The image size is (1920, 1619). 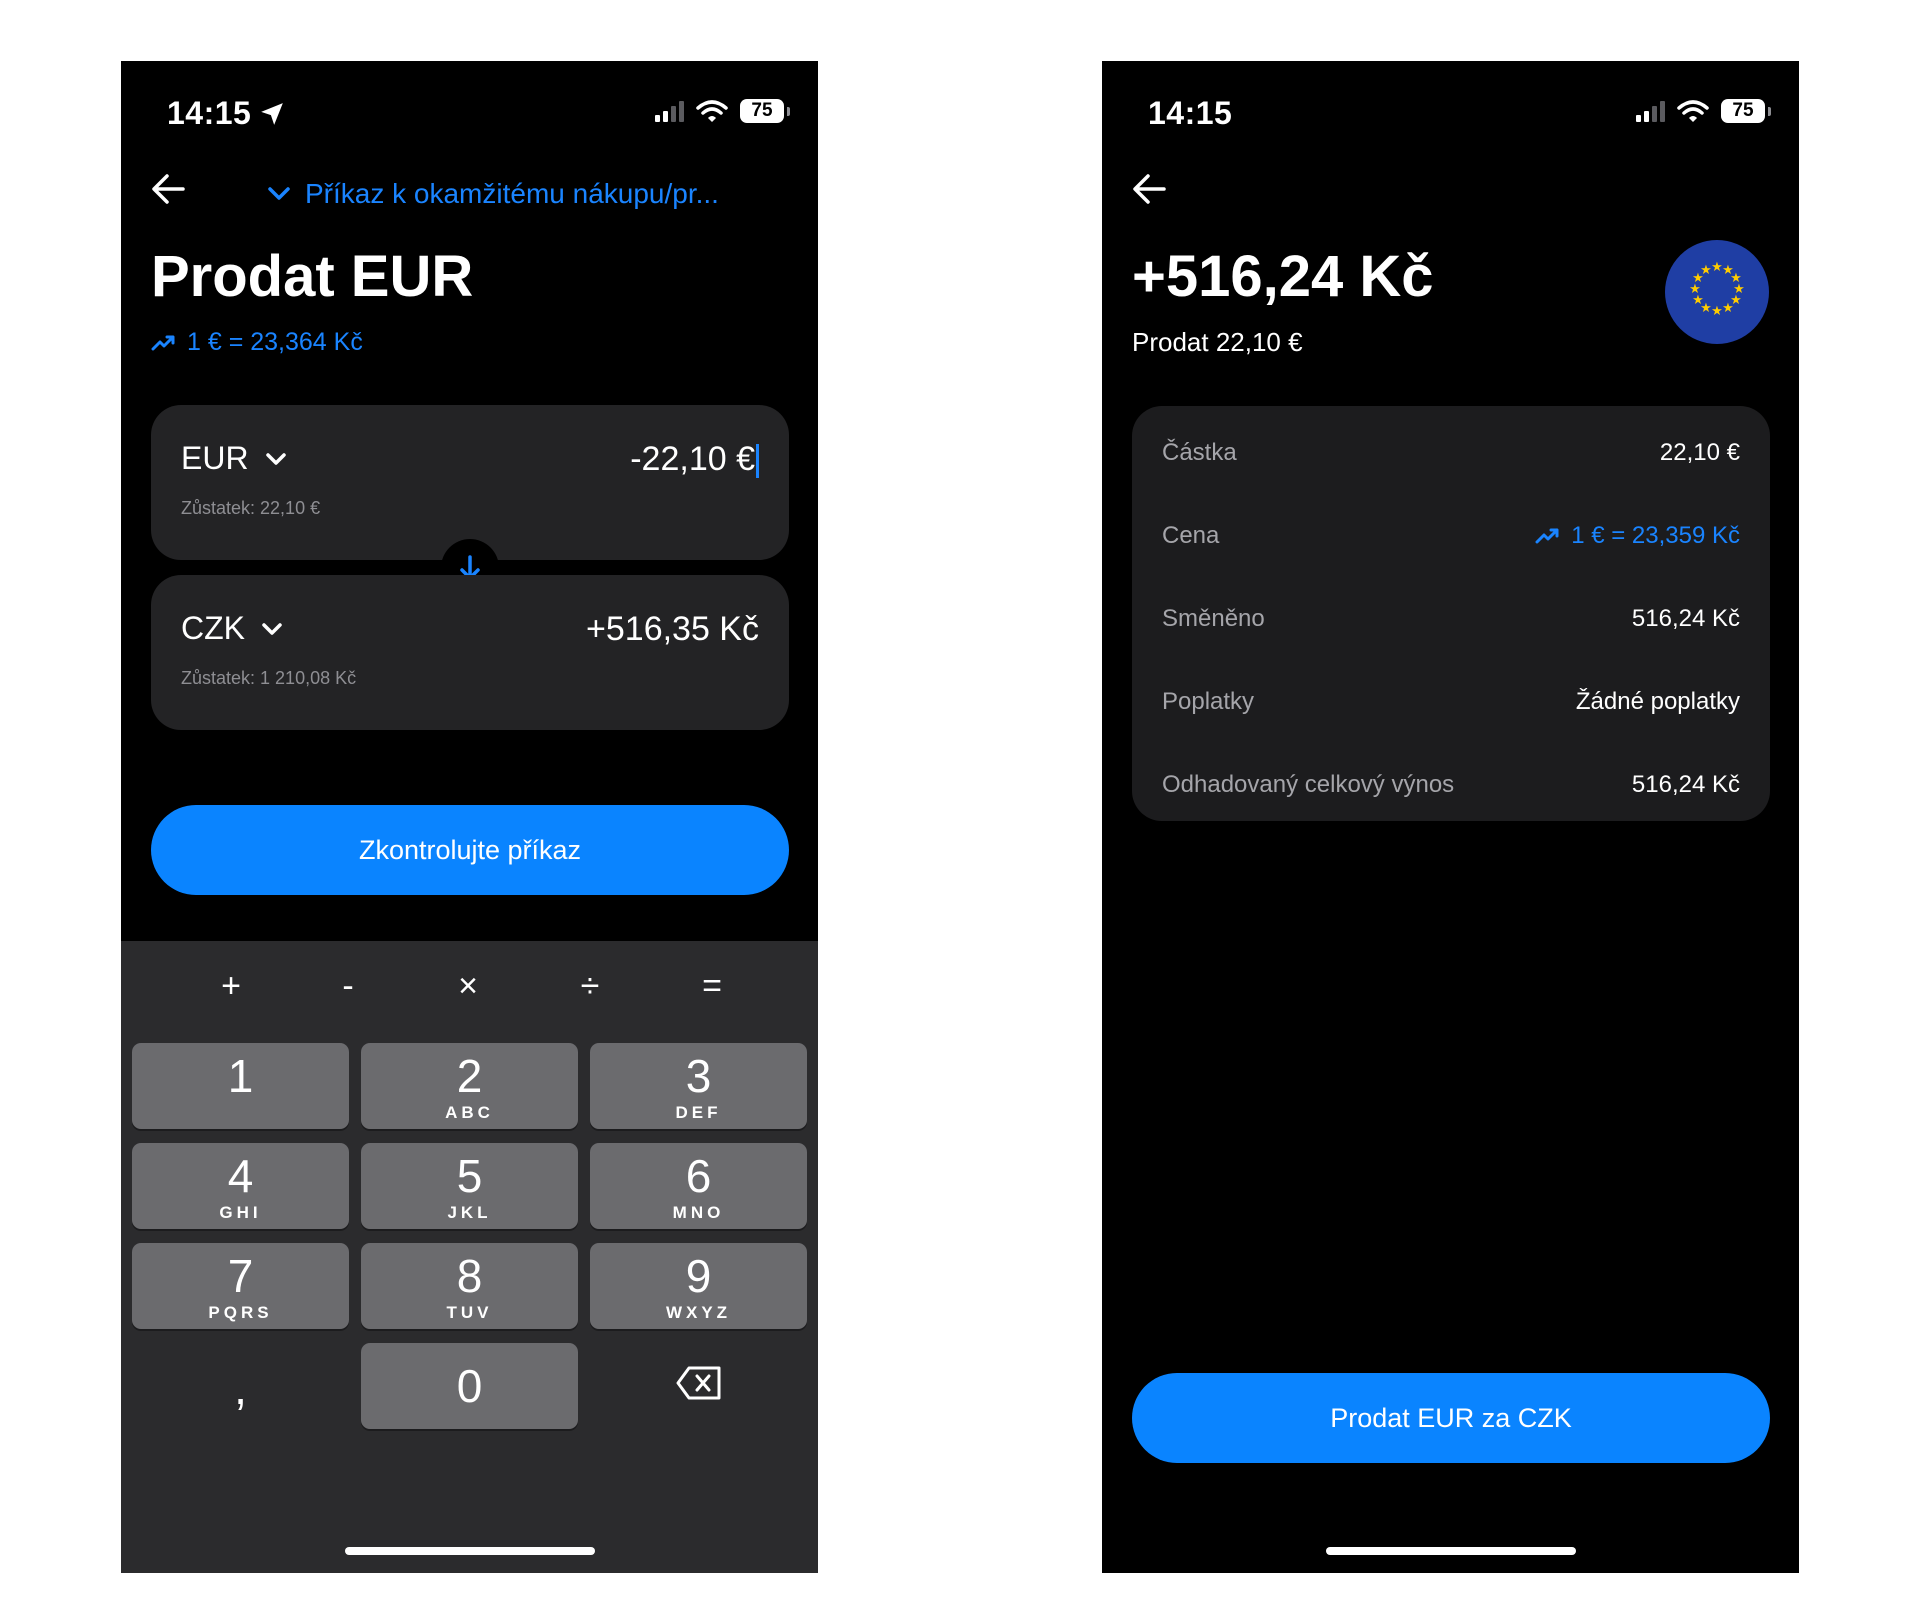 What do you see at coordinates (1717, 292) in the screenshot?
I see `eu-flag-icon: ★ ★ ★ ★ ★ ★ ★ ★ ★ ★ ★ ★` at bounding box center [1717, 292].